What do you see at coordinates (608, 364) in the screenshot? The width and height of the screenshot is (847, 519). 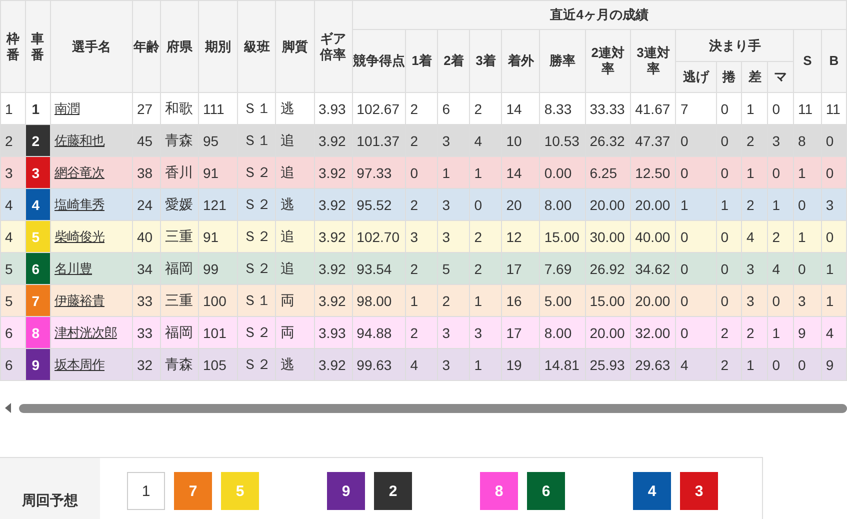 I see `table-cell: 25.93` at bounding box center [608, 364].